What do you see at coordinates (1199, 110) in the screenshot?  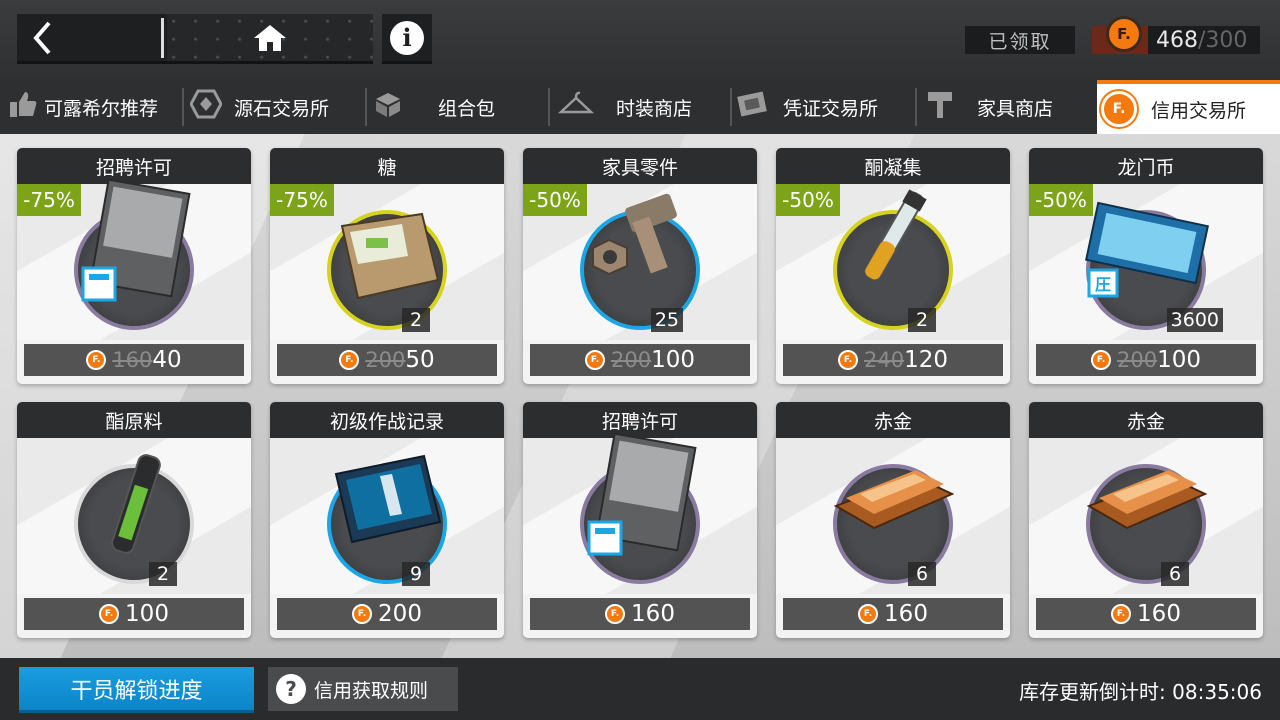 I see `tab-label: 信用交易所` at bounding box center [1199, 110].